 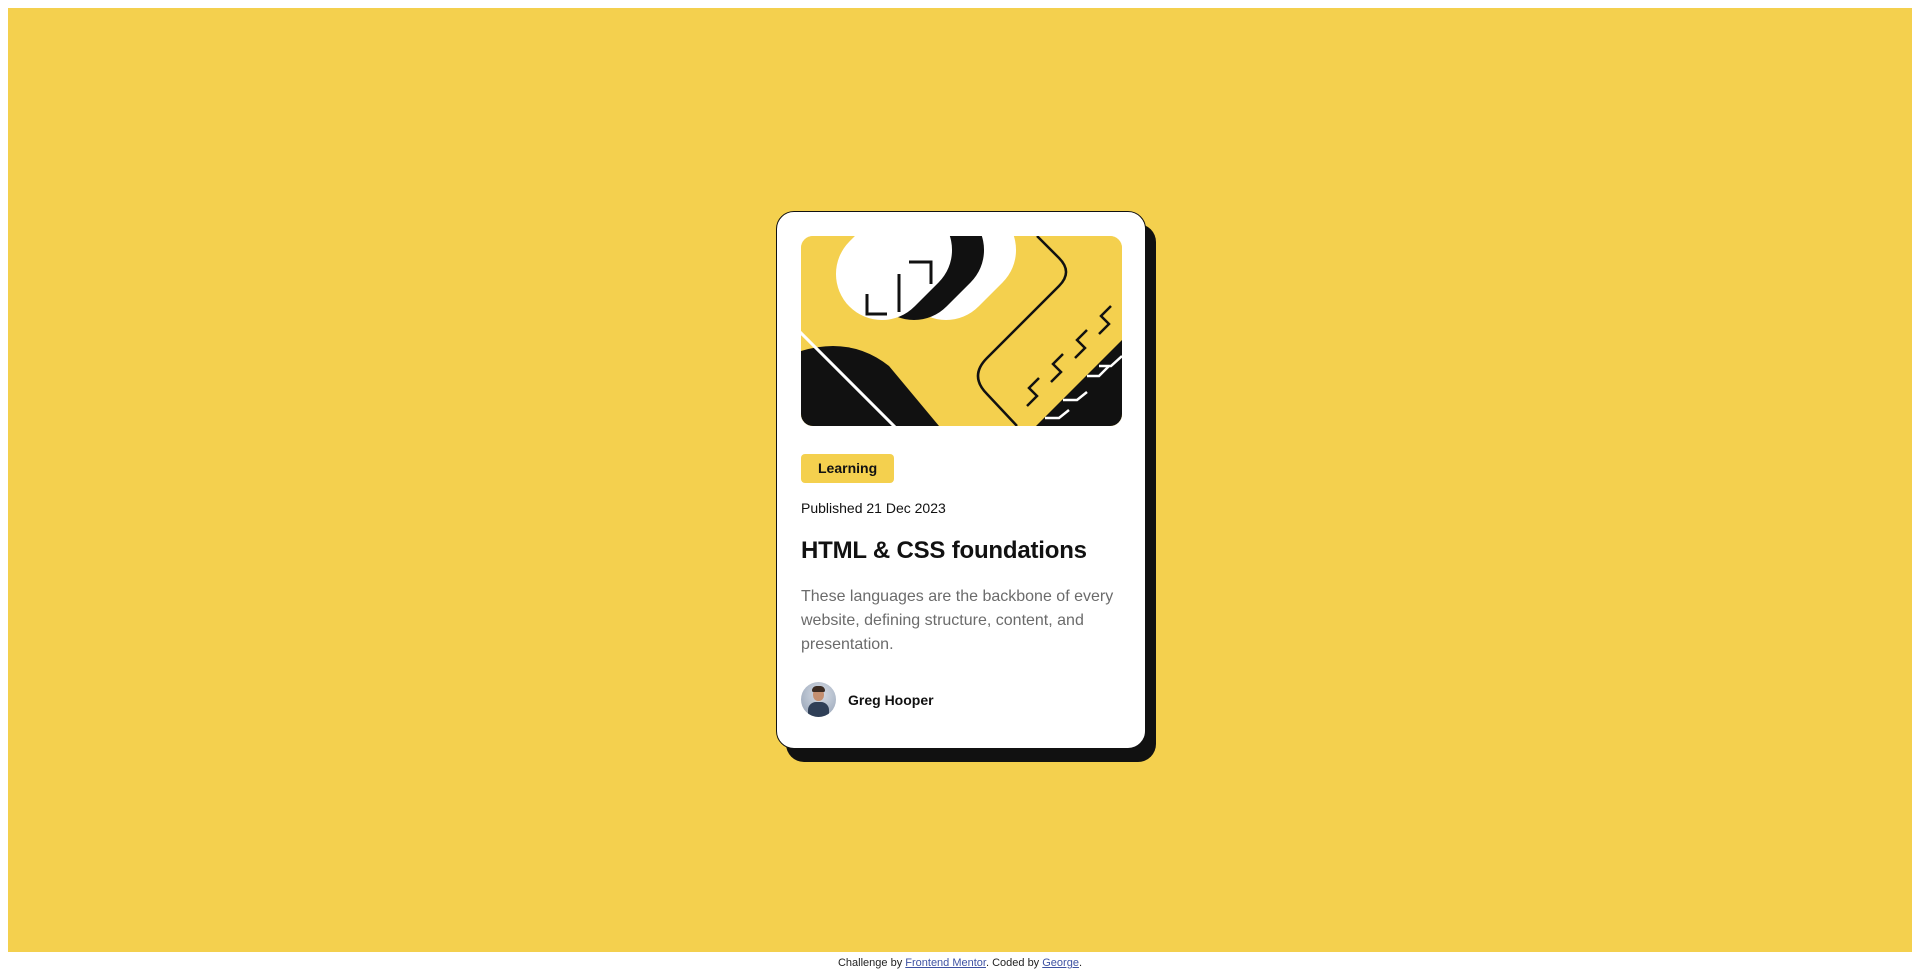 I want to click on frontend-mentor-link: Frontend Mentor, so click(x=945, y=963).